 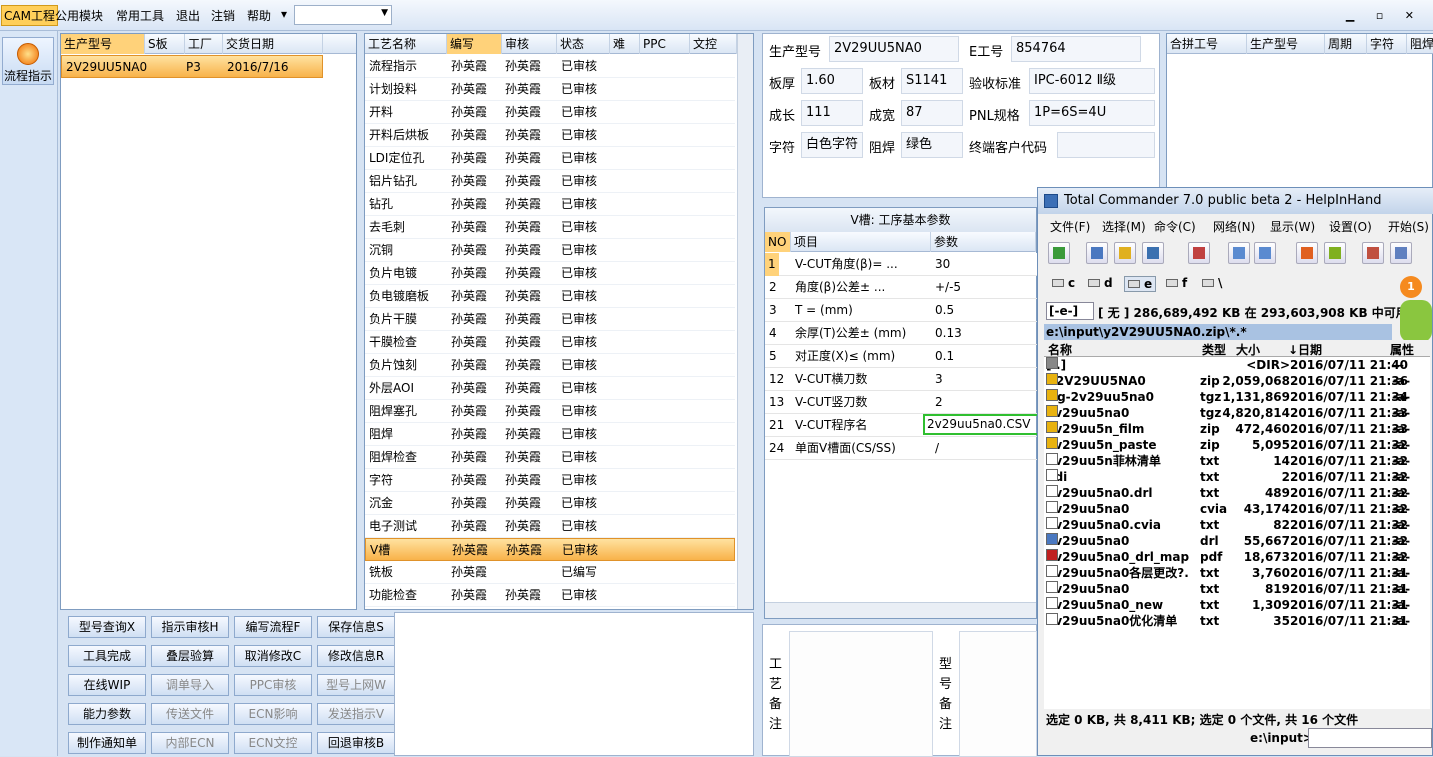 I want to click on list-item: 2v29uu5na0.drl txt 489 2016/07/11 21:32 -a-, so click(x=1236, y=493).